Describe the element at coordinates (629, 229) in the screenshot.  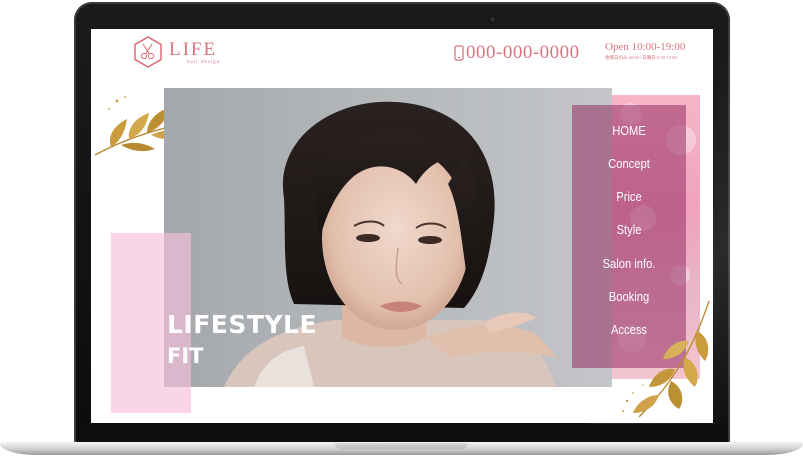
I see `nav-item-style: Style` at that location.